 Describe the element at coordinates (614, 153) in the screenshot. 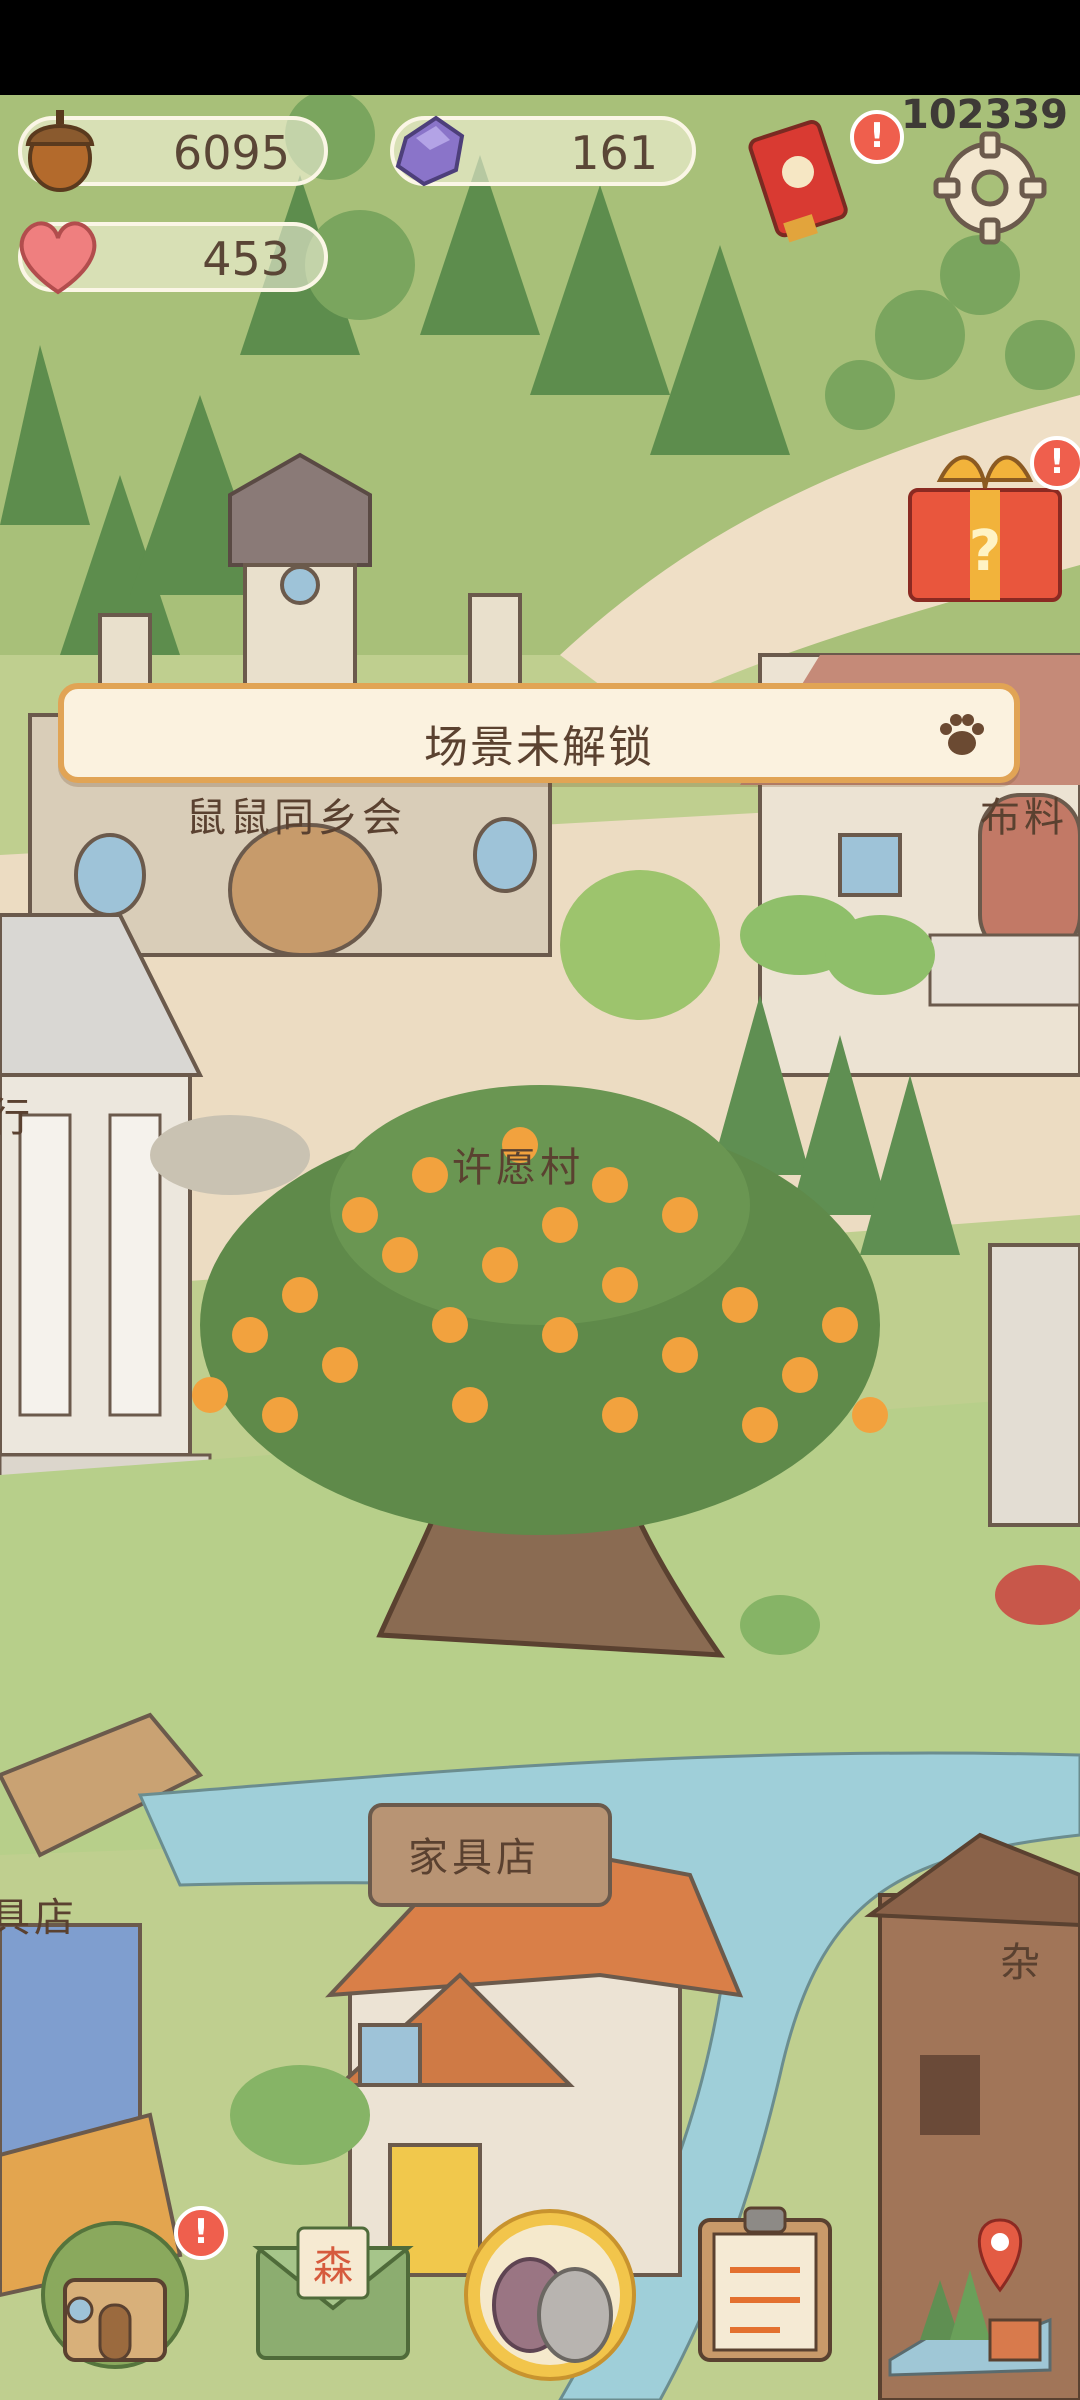

I see `gem-value: 161` at that location.